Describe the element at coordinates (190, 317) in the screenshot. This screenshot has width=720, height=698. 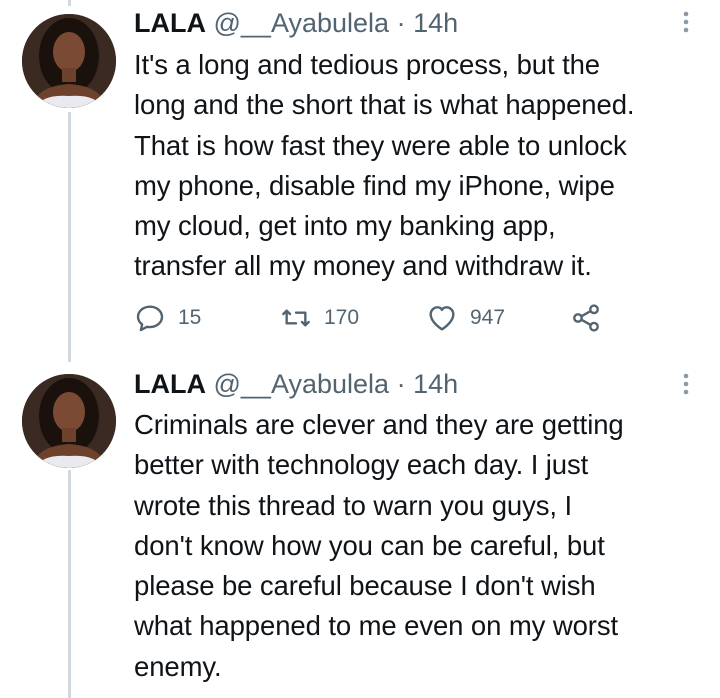
I see `reply-count: 15` at that location.